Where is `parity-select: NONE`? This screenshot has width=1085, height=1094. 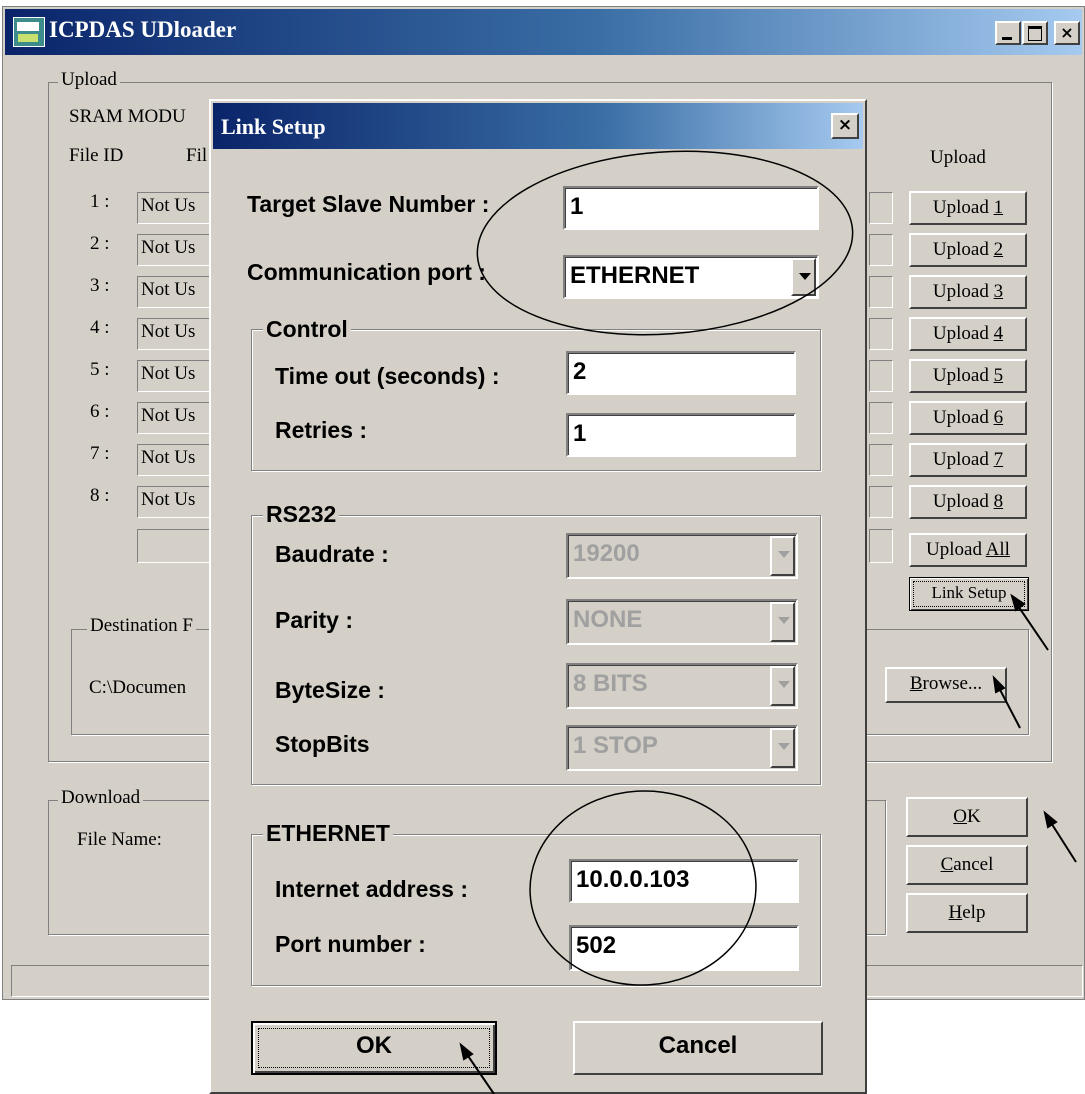
parity-select: NONE is located at coordinates (682, 622).